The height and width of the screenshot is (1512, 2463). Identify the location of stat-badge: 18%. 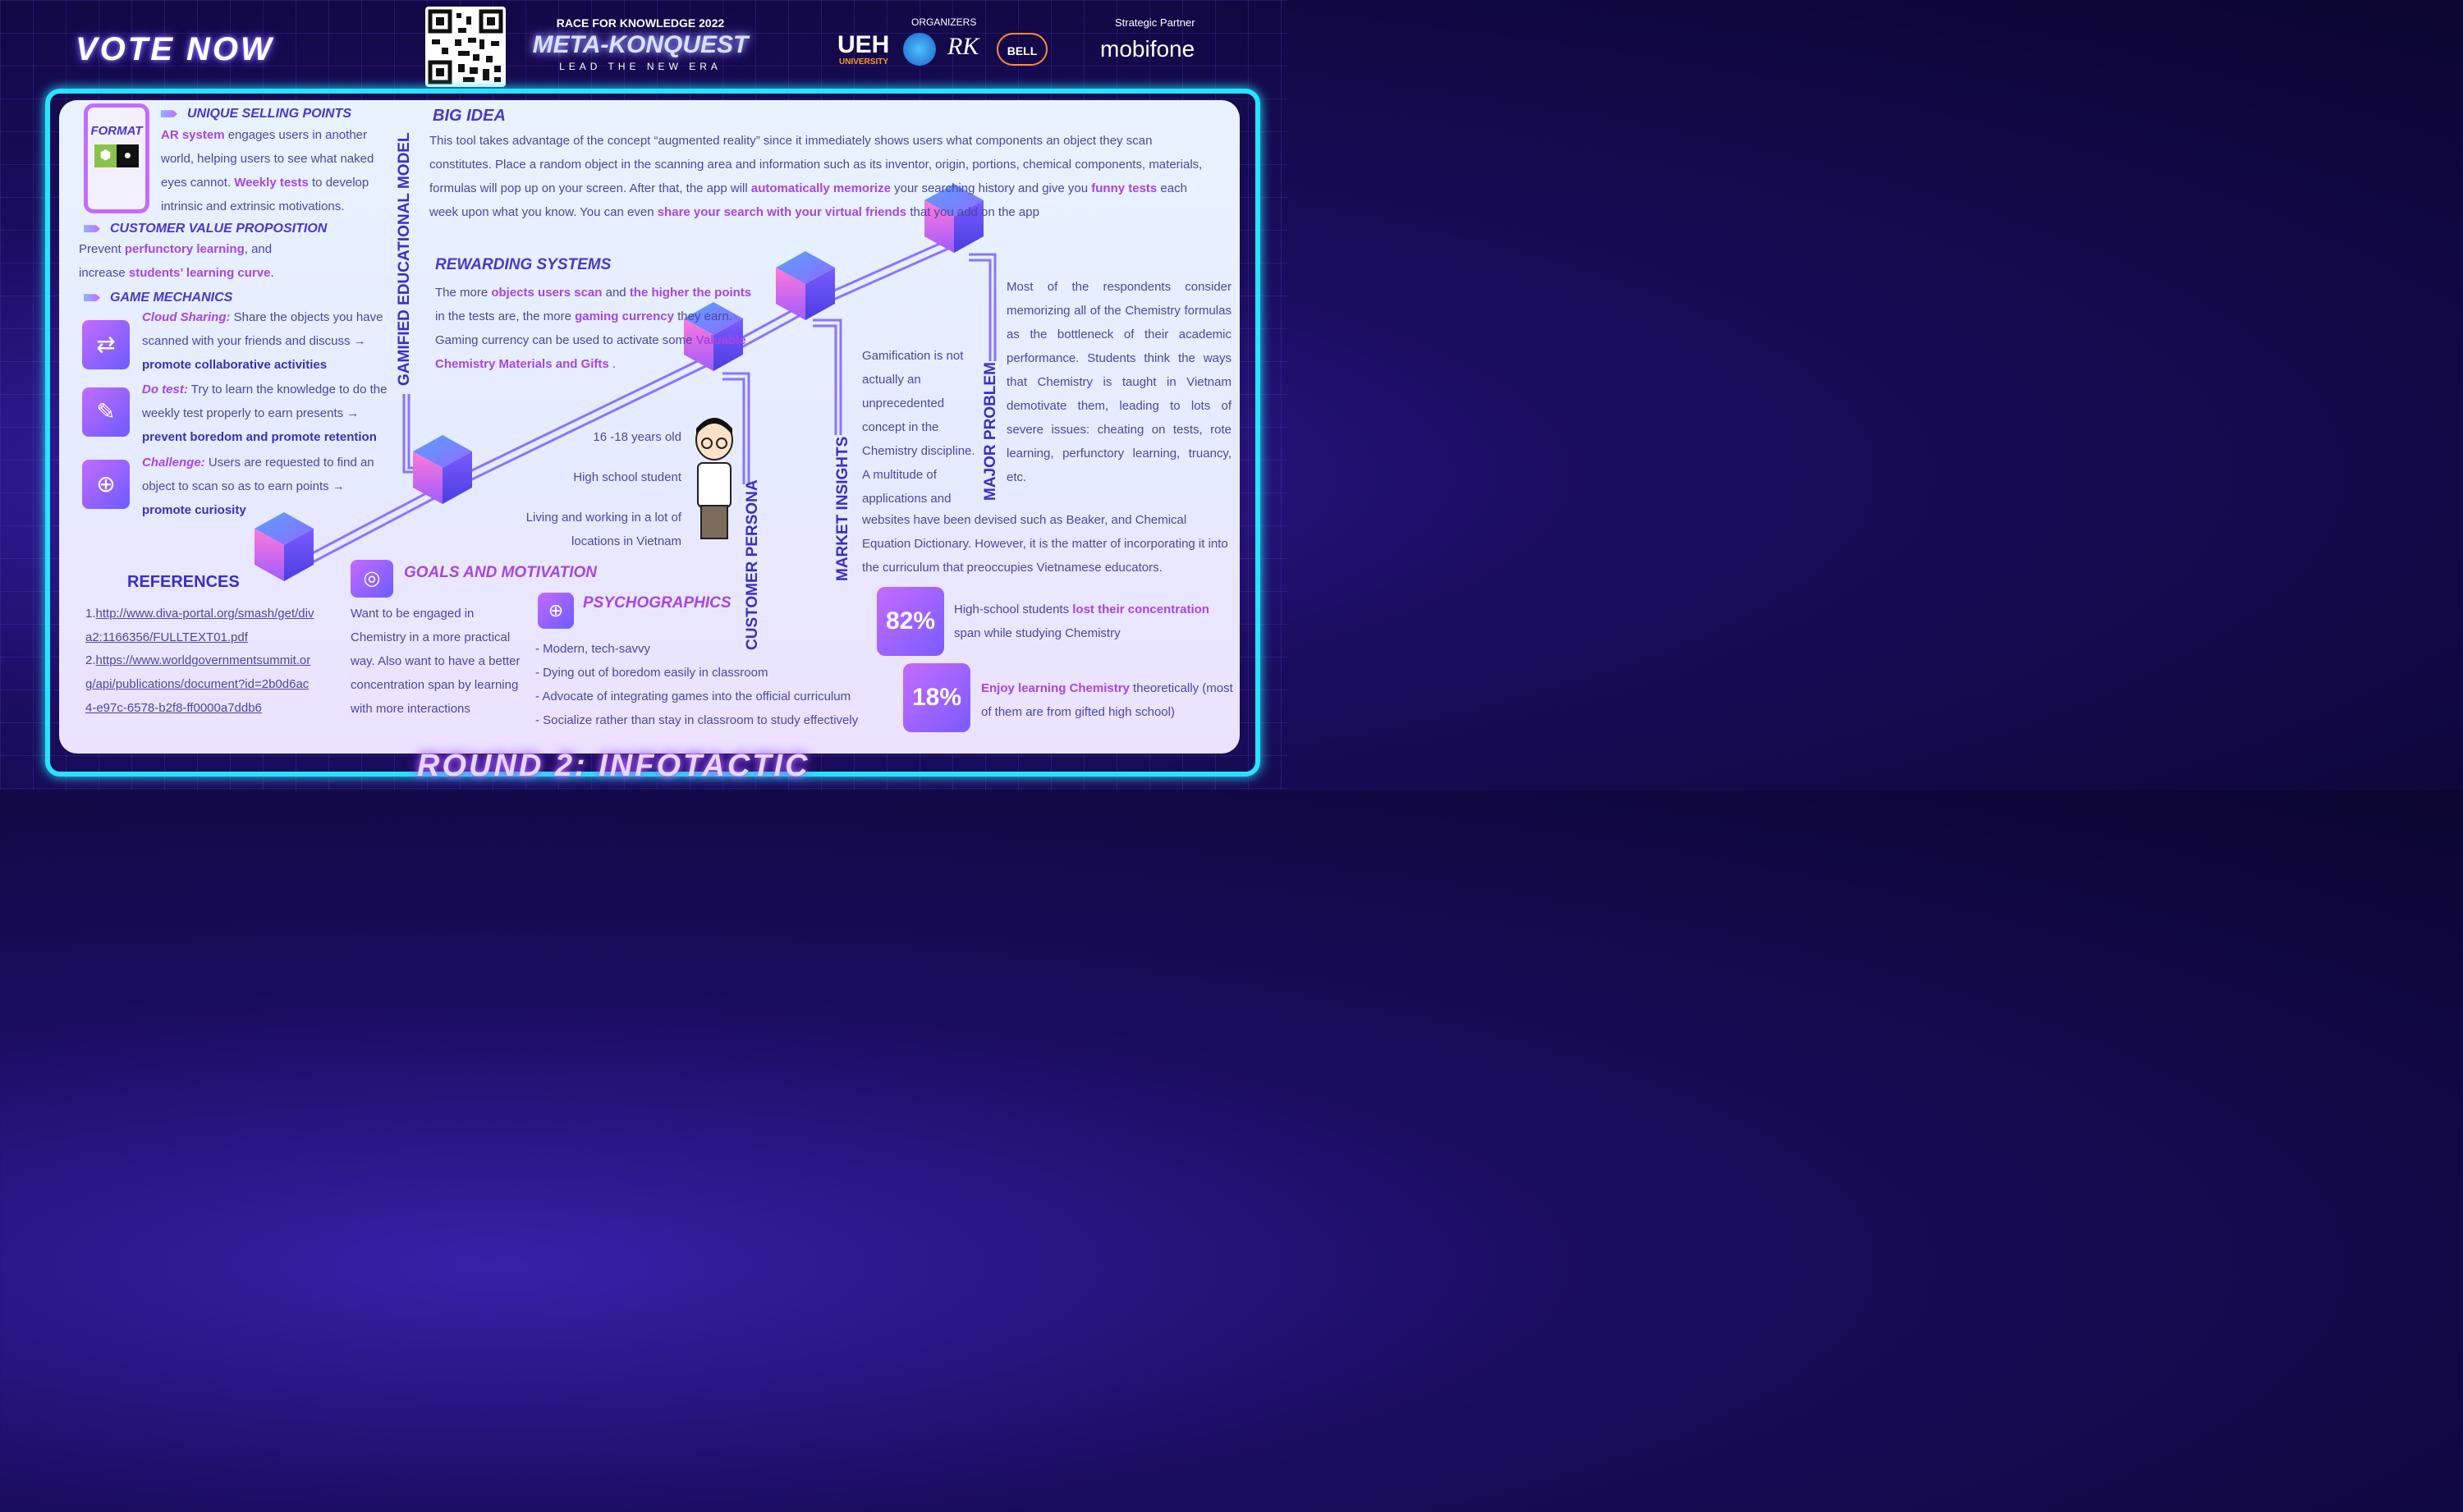
(937, 697).